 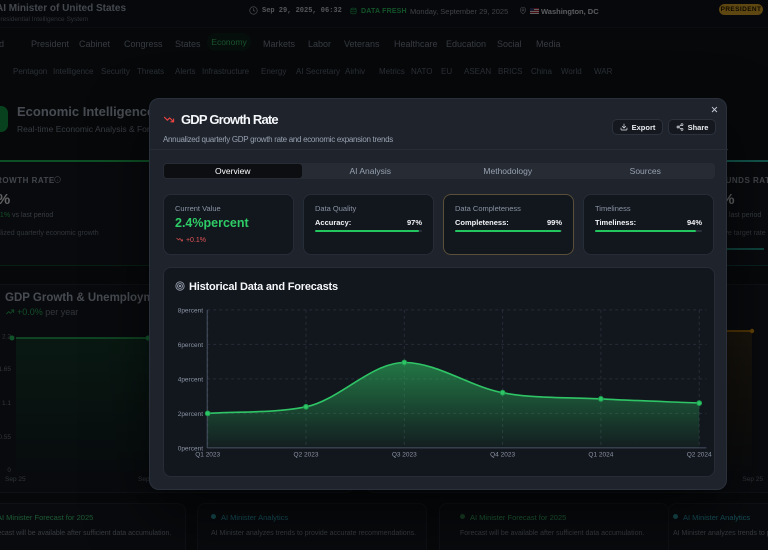 I want to click on svg-text: 8percent, so click(x=190, y=310).